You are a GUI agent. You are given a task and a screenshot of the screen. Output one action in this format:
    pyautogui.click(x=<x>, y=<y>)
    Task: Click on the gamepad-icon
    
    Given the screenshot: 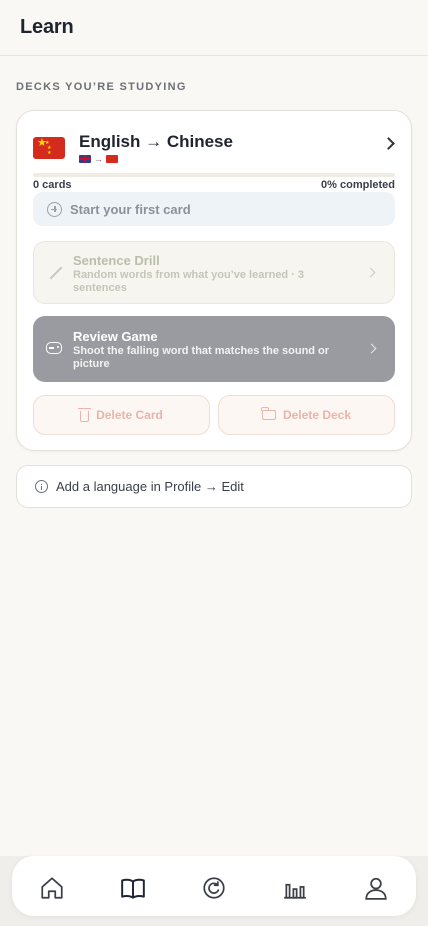 What is the action you would take?
    pyautogui.click(x=54, y=348)
    